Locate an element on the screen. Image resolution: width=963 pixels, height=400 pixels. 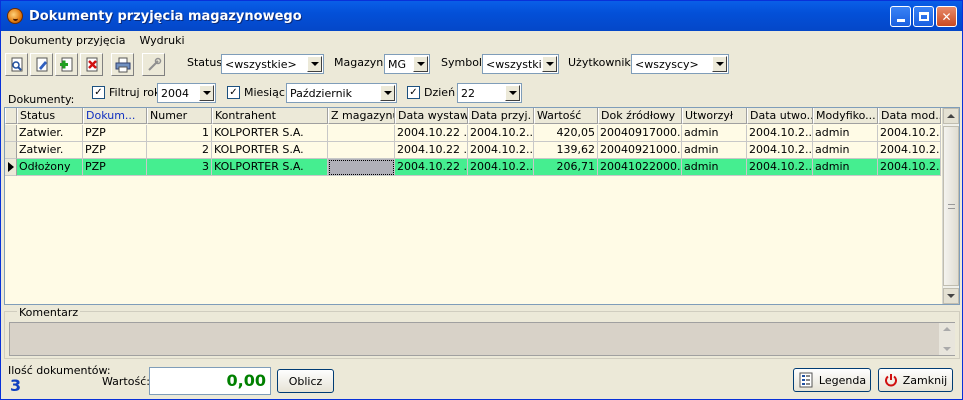
title-bar: Dokumenty przyjęcia magazynowego ✕ is located at coordinates (481, 16).